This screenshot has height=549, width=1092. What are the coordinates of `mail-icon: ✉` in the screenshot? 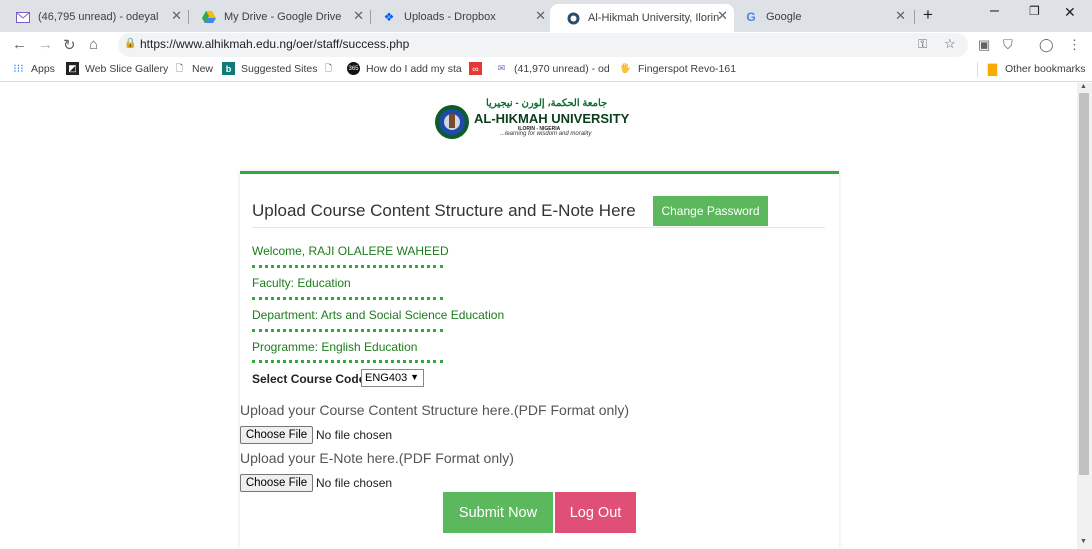 It's located at (501, 68).